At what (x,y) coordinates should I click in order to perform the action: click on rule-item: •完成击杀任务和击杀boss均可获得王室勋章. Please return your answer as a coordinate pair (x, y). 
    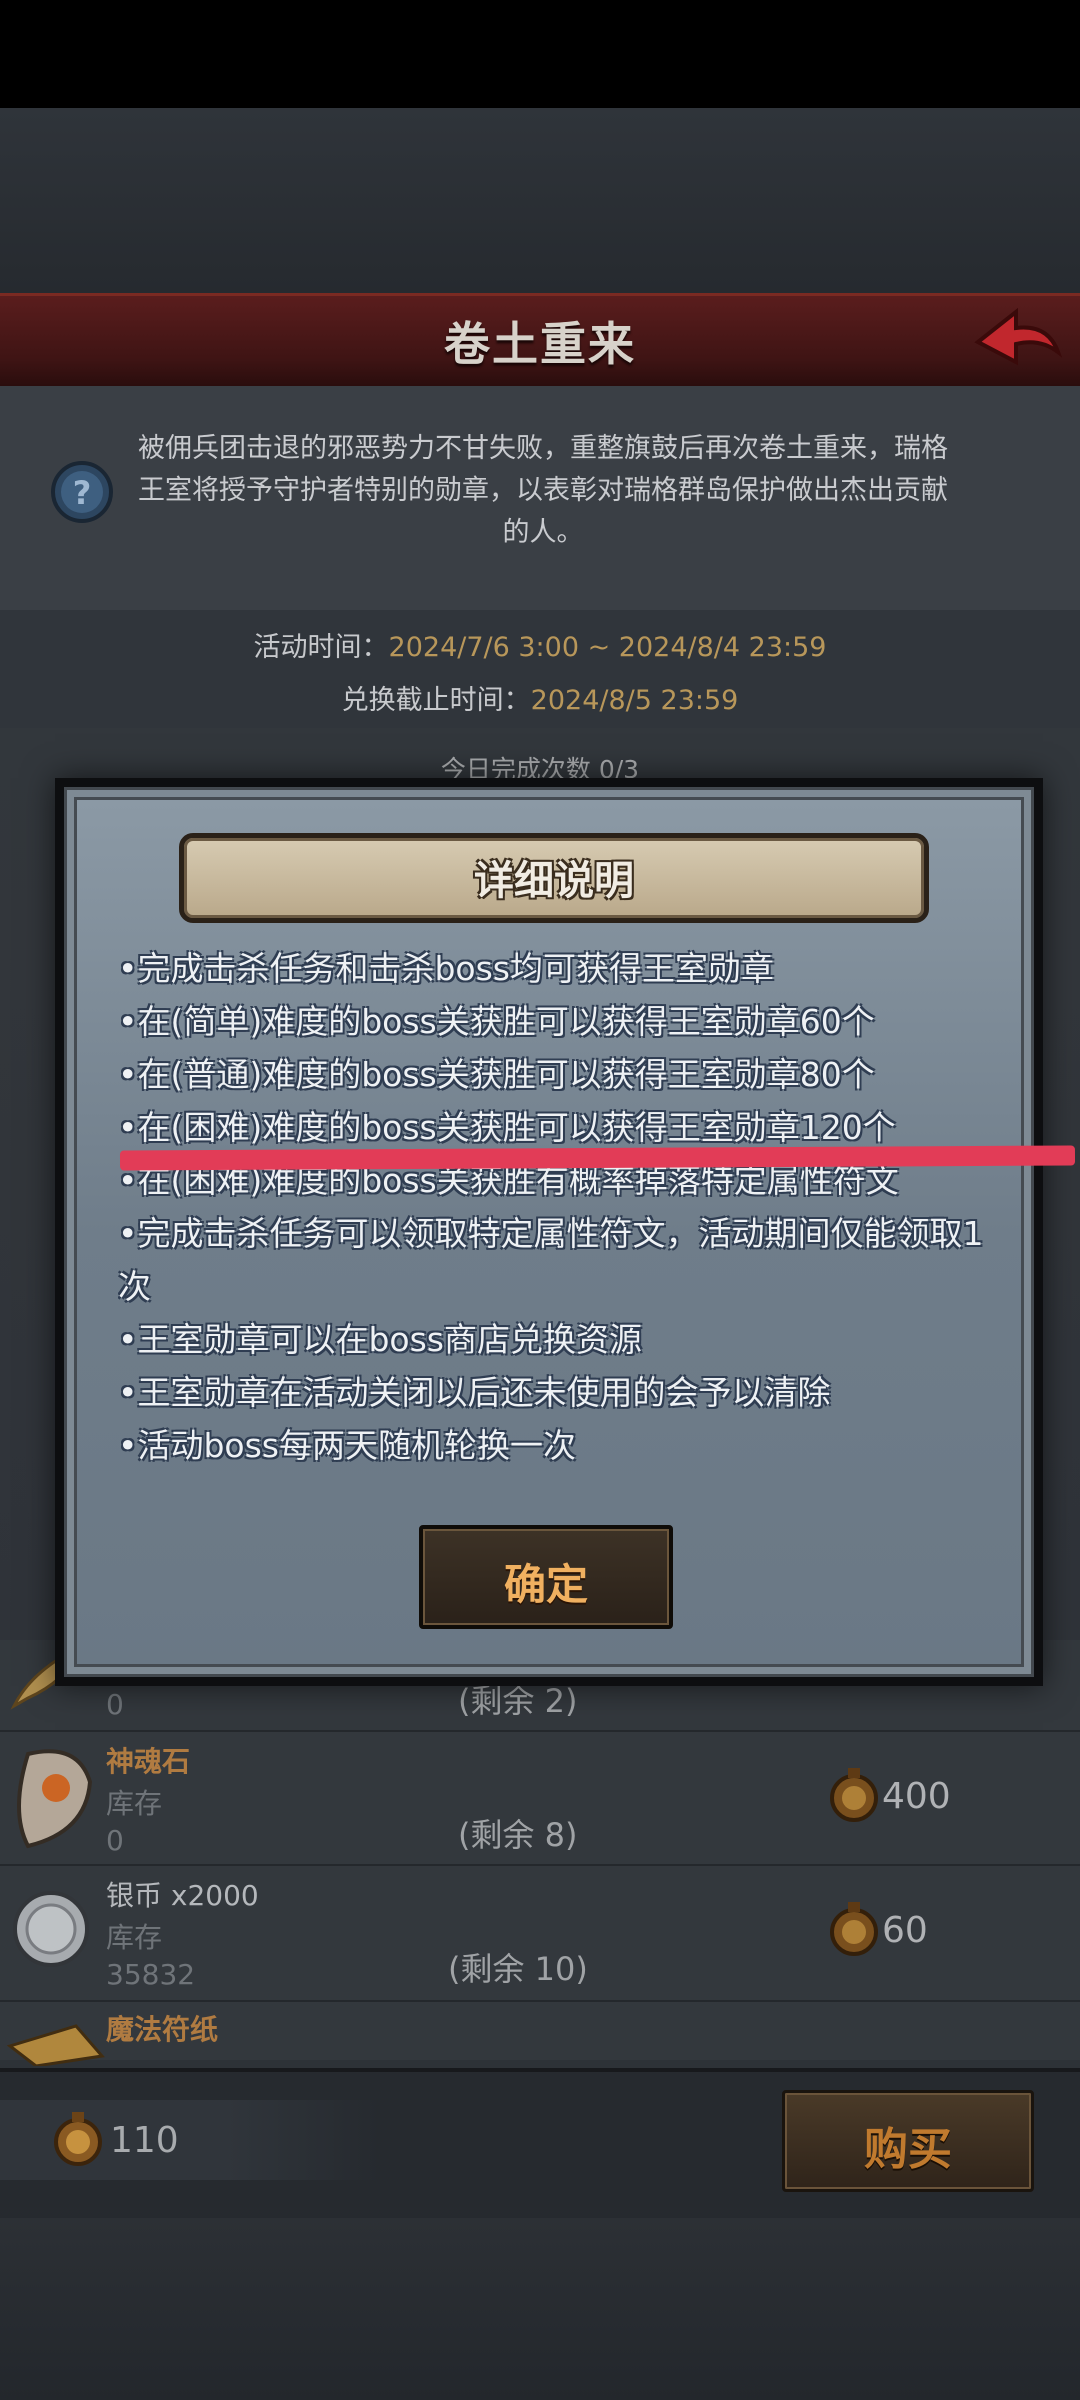
    Looking at the image, I should click on (446, 968).